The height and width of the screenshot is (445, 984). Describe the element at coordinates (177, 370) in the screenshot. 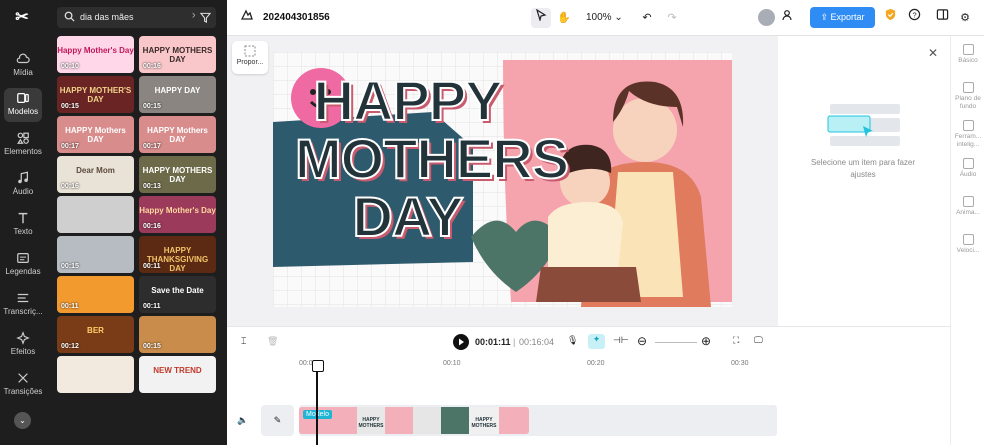

I see `template-title: NEW TREND` at that location.